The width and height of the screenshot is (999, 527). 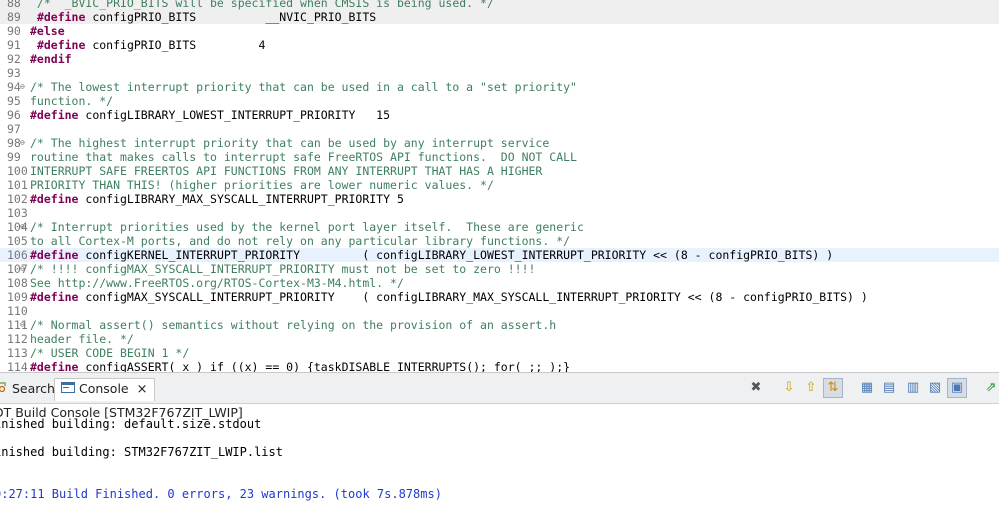 I want to click on line-number: 101, so click(x=17, y=185).